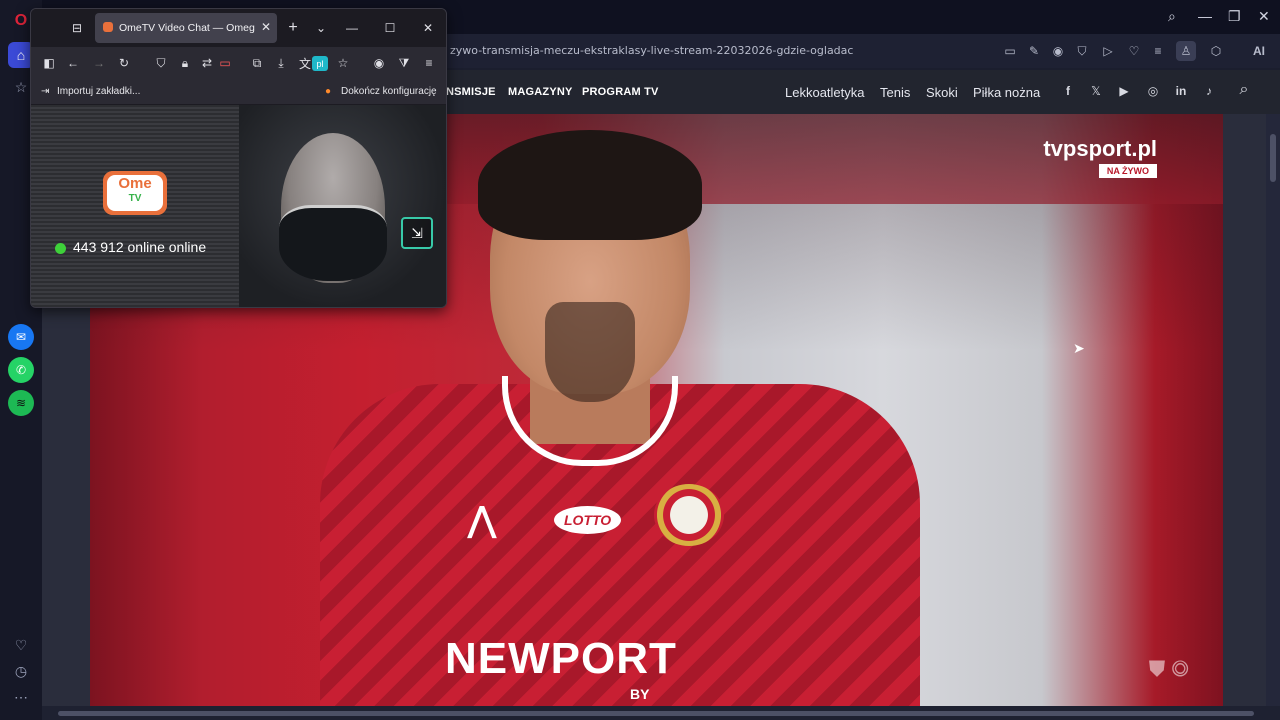  What do you see at coordinates (140, 247) in the screenshot?
I see `online-count: 443 912 online online` at bounding box center [140, 247].